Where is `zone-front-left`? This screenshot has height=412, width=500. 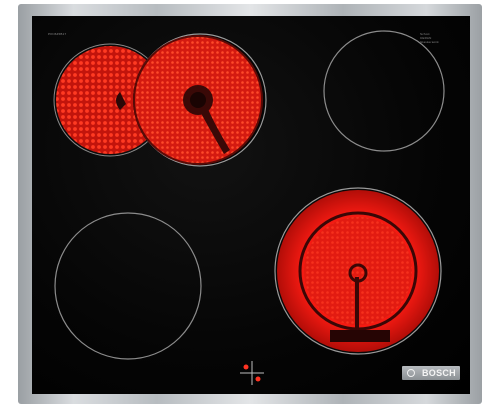
zone-front-left is located at coordinates (128, 286).